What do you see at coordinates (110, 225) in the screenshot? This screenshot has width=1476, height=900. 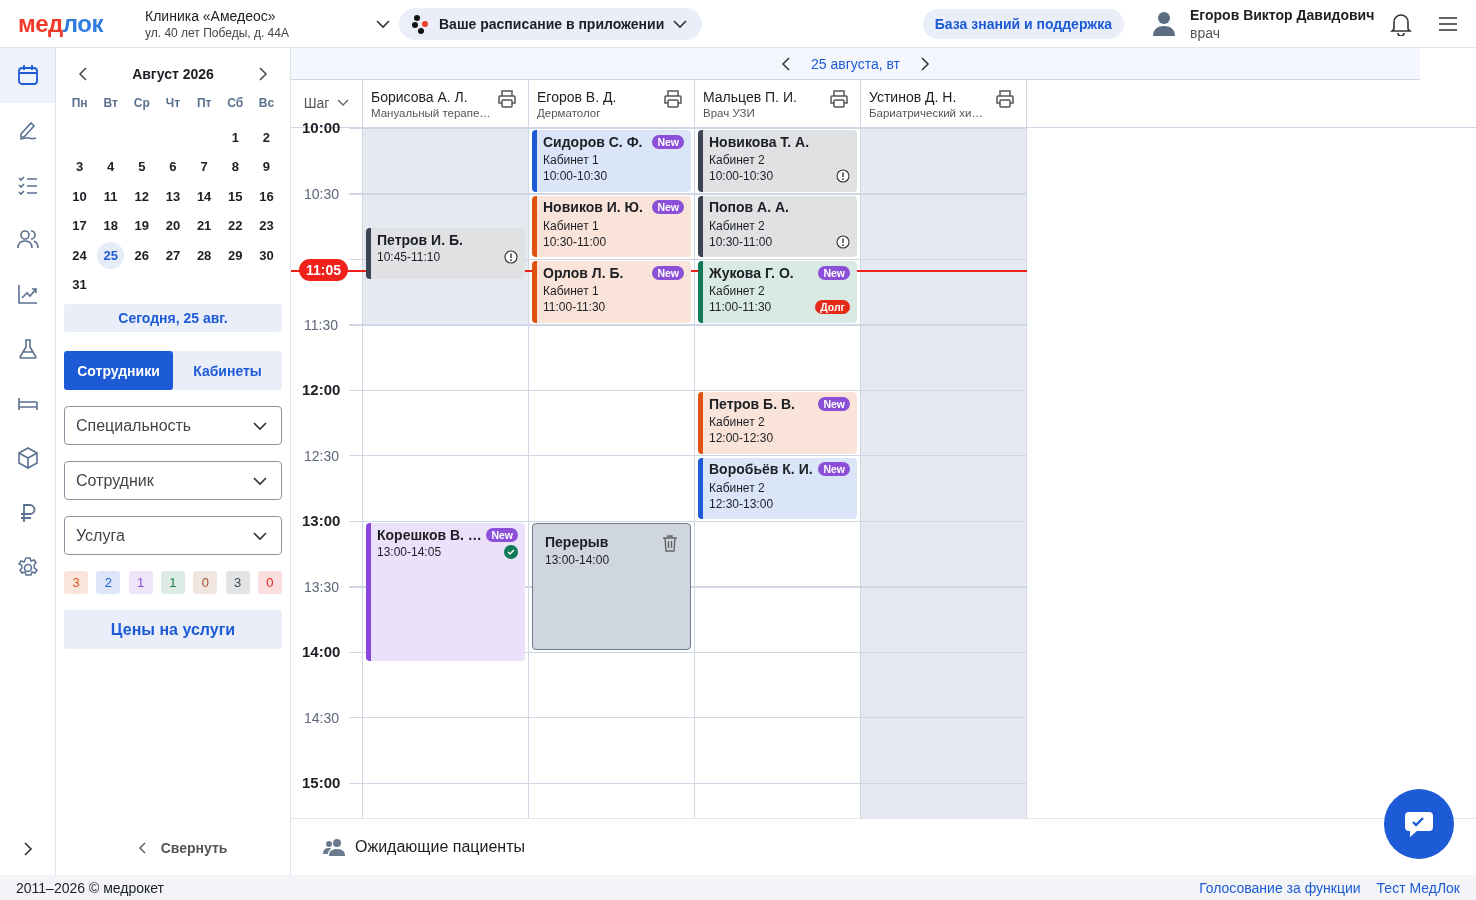 I see `calendar-day: 18` at bounding box center [110, 225].